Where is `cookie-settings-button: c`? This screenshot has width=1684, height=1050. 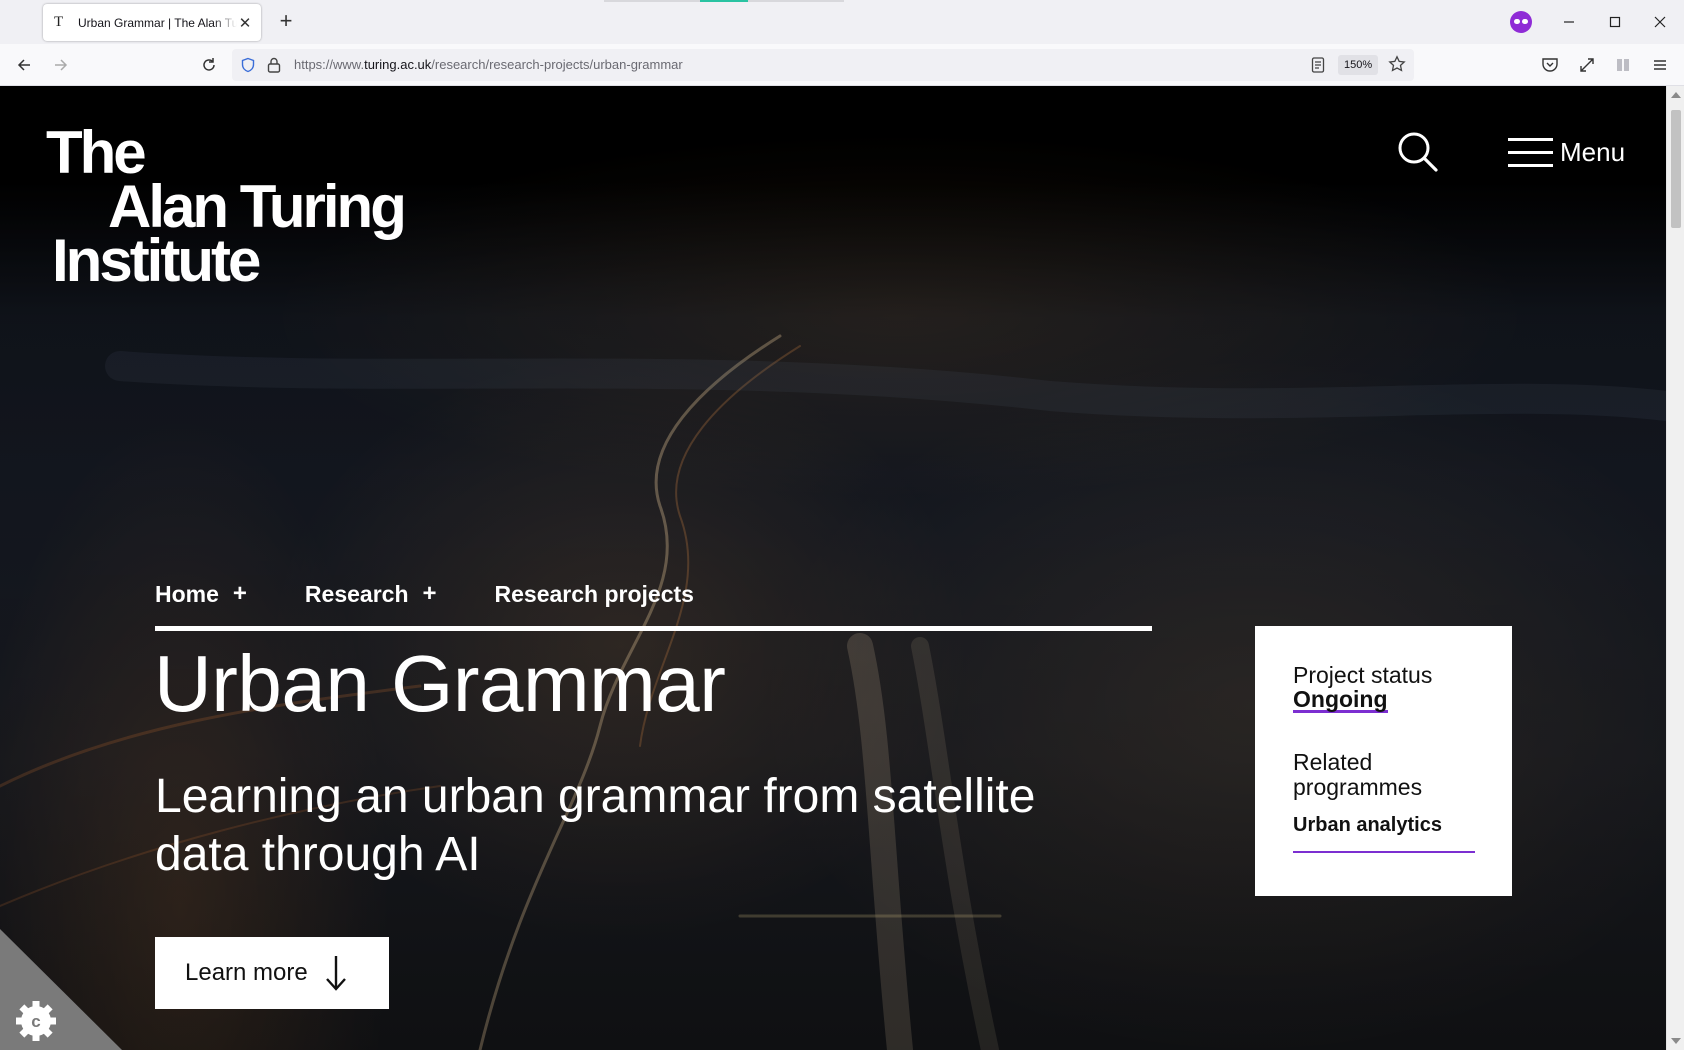
cookie-settings-button: c is located at coordinates (61, 989).